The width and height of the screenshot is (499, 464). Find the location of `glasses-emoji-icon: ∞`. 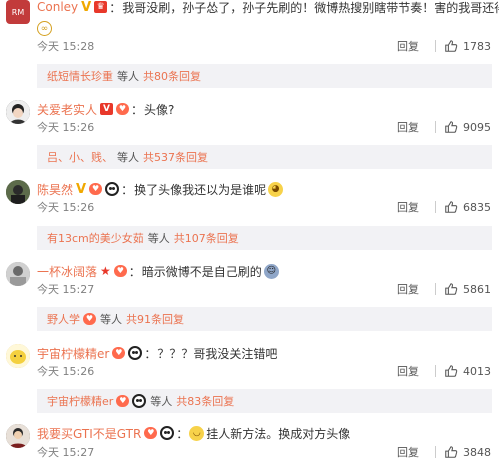

glasses-emoji-icon: ∞ is located at coordinates (44, 28).